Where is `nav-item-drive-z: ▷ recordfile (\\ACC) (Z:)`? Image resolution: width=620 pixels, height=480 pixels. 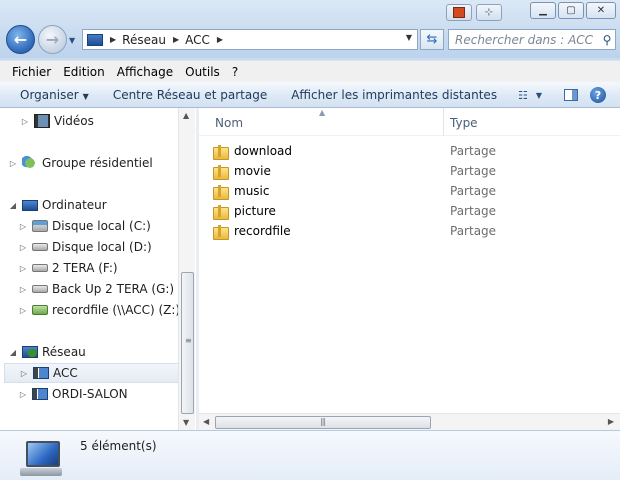 nav-item-drive-z: ▷ recordfile (\\ACC) (Z:) is located at coordinates (99, 310).